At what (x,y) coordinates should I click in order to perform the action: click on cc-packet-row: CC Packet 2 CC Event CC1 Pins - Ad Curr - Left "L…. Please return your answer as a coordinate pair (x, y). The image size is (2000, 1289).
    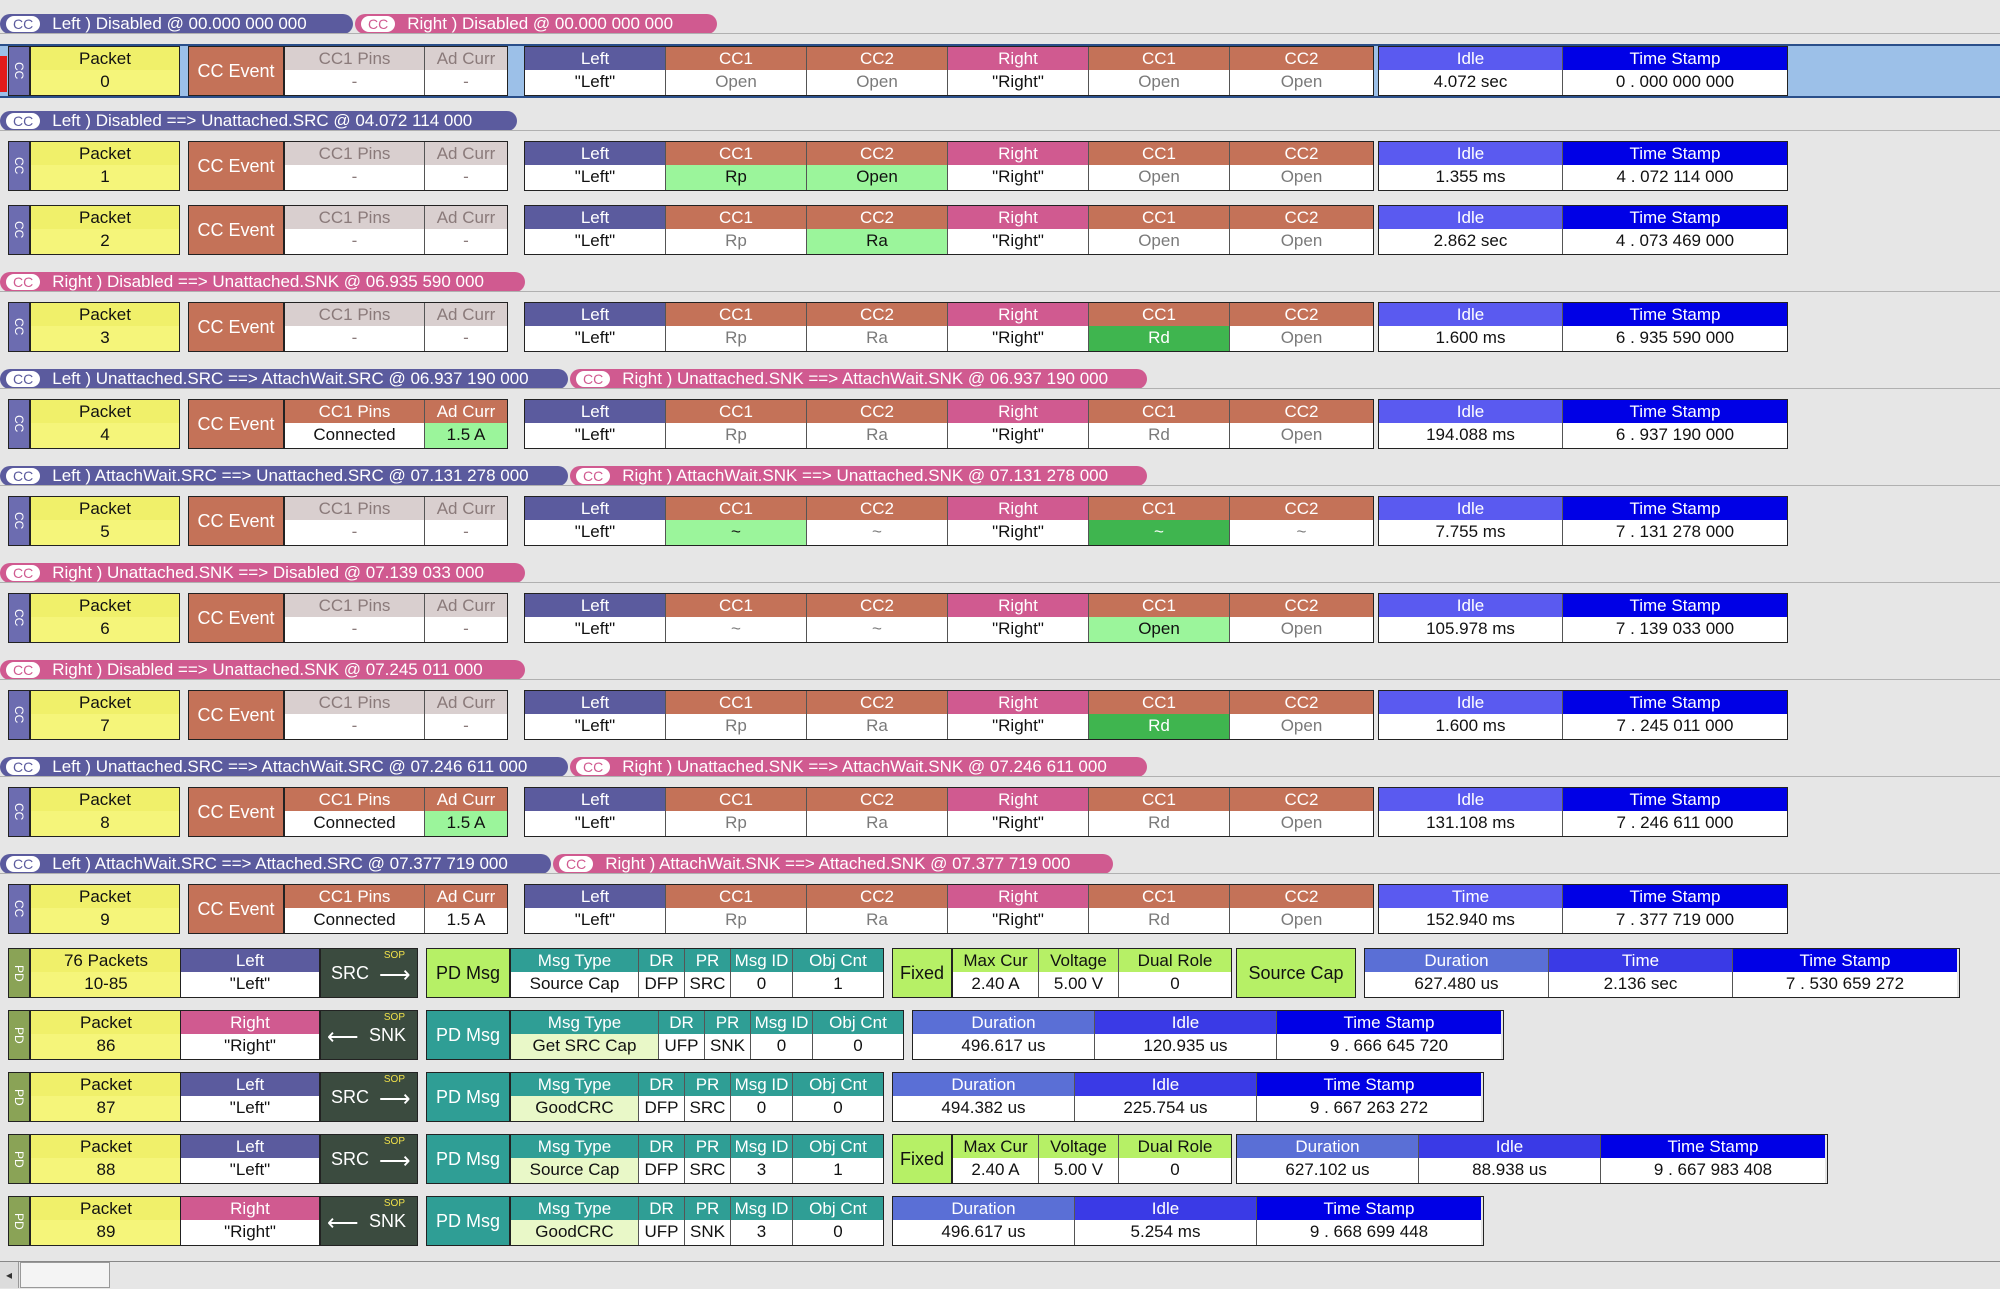
    Looking at the image, I should click on (1000, 230).